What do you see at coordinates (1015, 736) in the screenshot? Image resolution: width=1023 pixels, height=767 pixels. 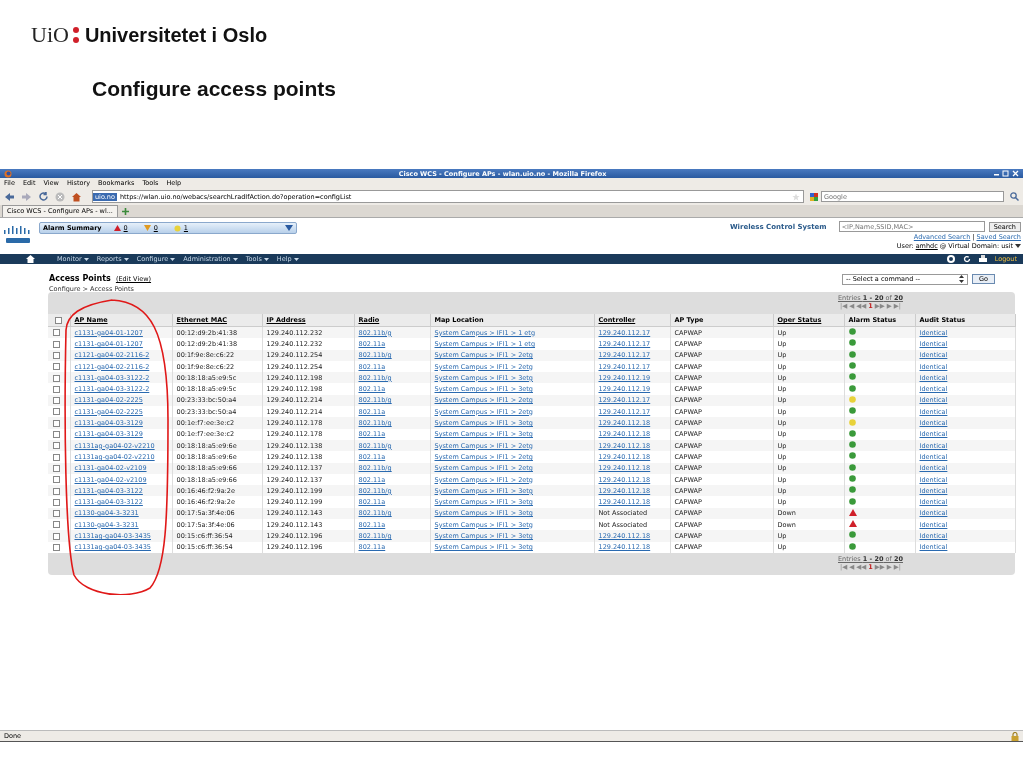 I see `lock-icon` at bounding box center [1015, 736].